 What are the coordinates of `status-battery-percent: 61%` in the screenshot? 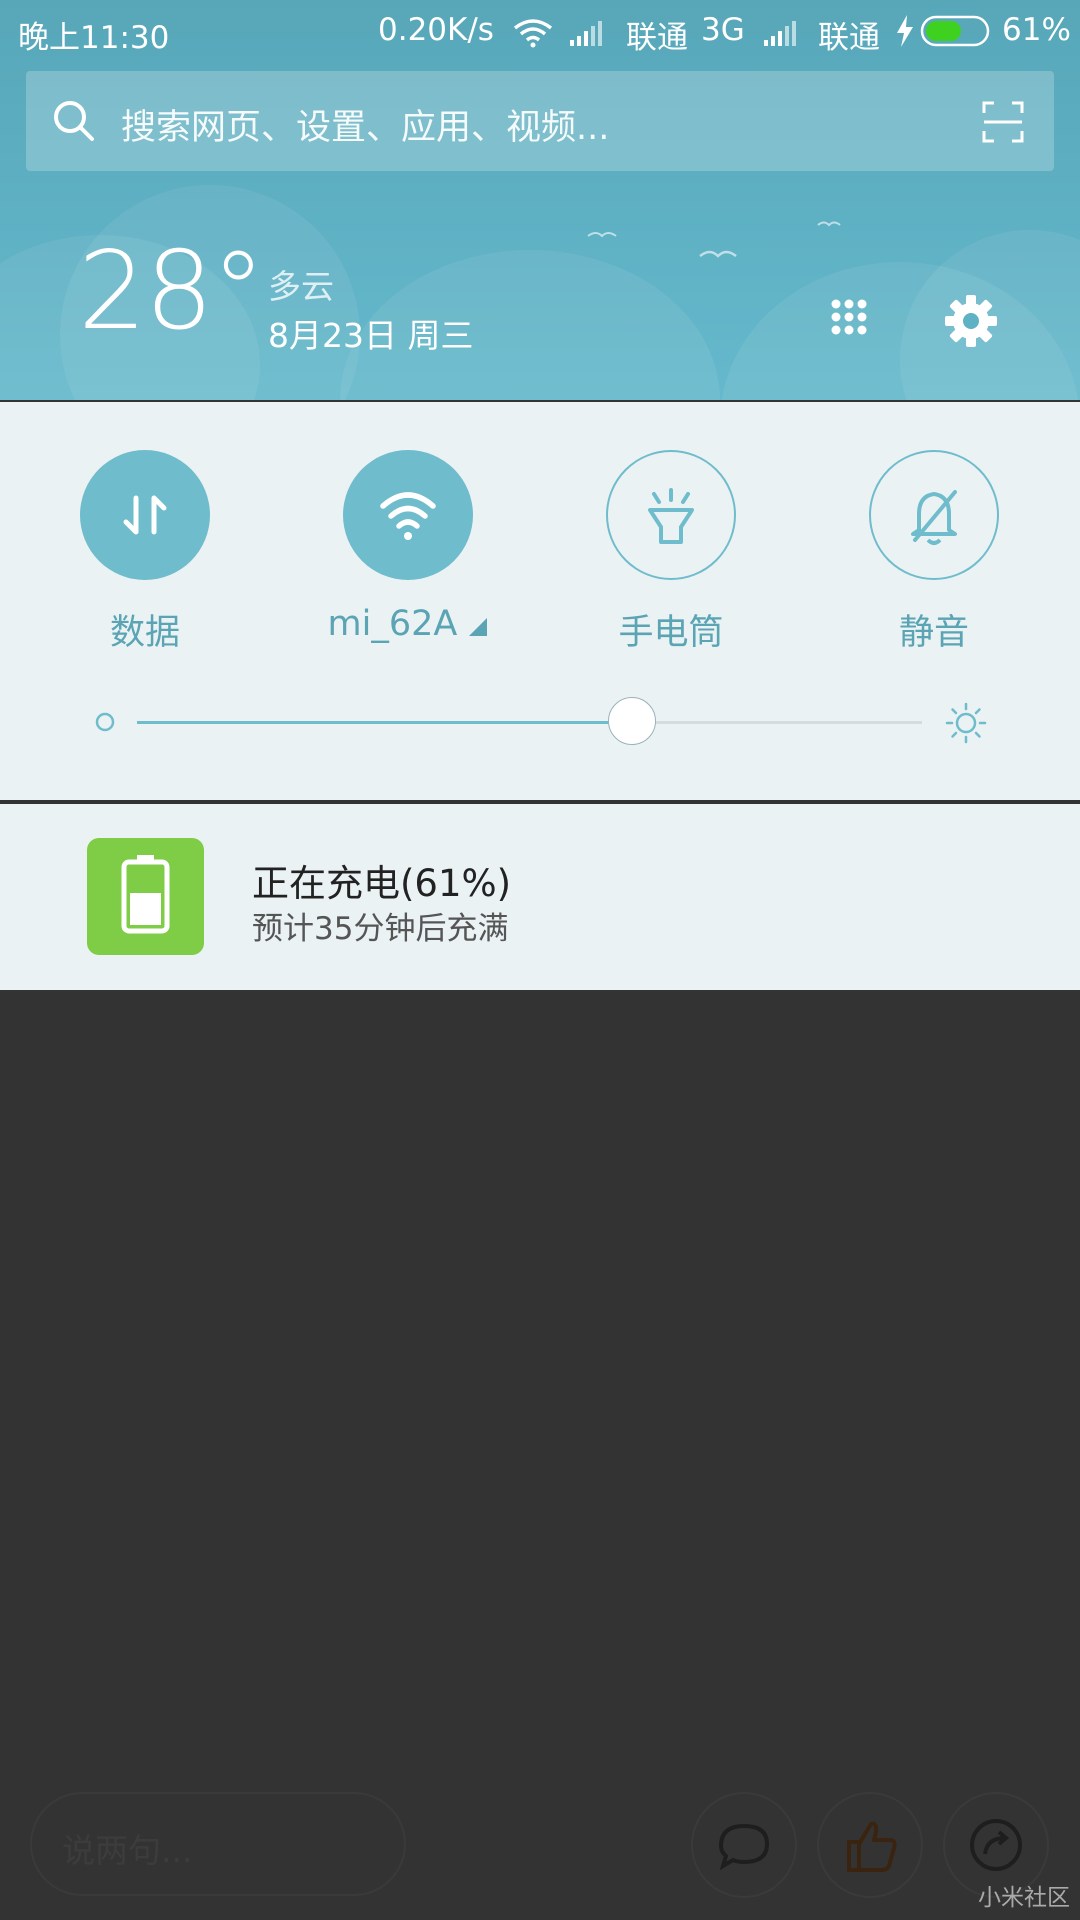 It's located at (1036, 30).